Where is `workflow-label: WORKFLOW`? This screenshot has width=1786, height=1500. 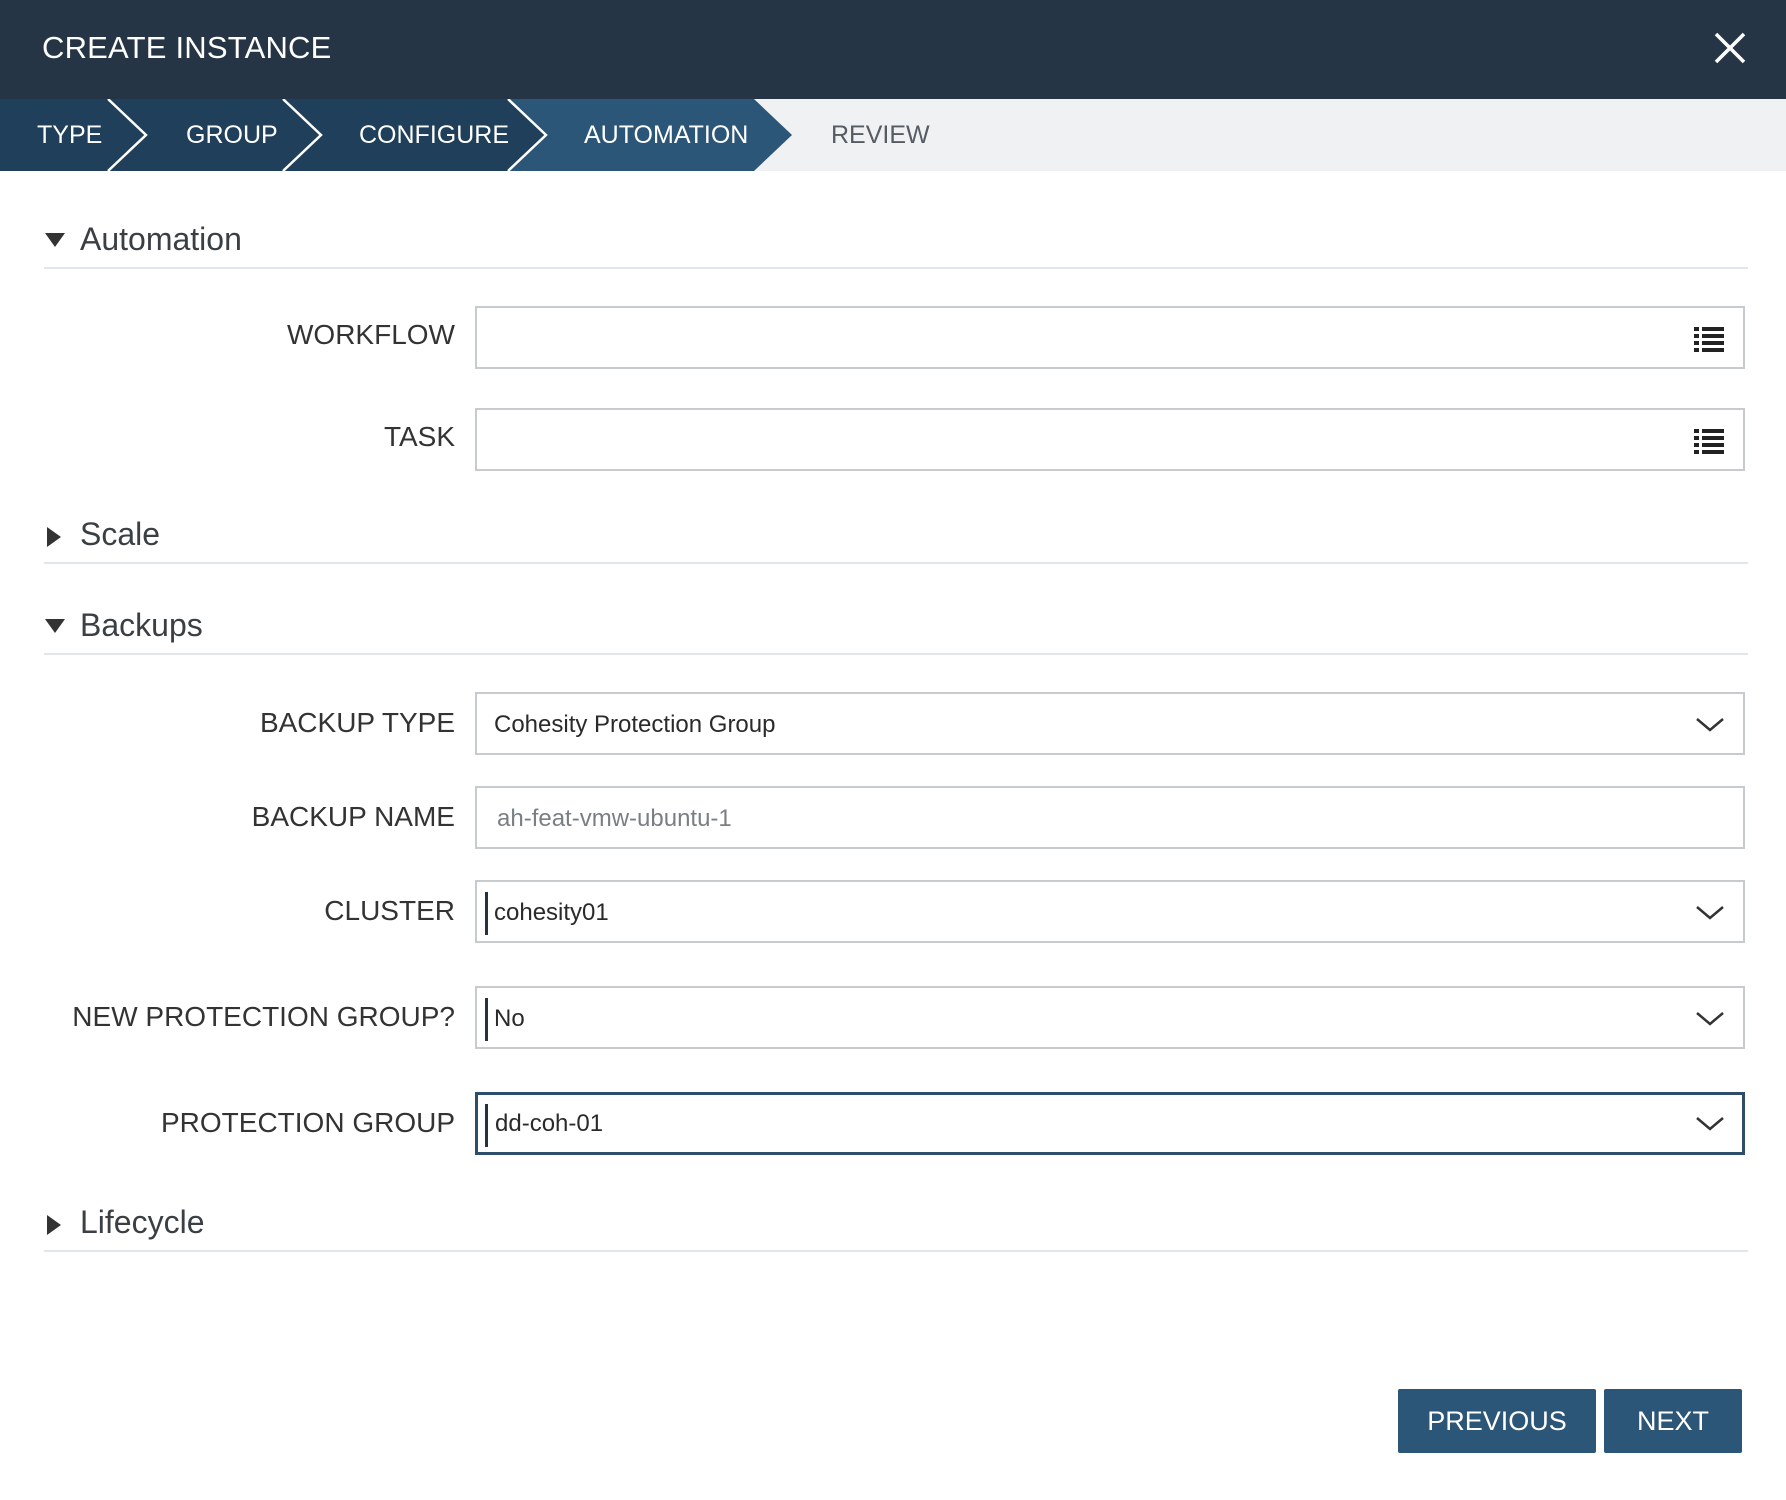
workflow-label: WORKFLOW is located at coordinates (371, 334).